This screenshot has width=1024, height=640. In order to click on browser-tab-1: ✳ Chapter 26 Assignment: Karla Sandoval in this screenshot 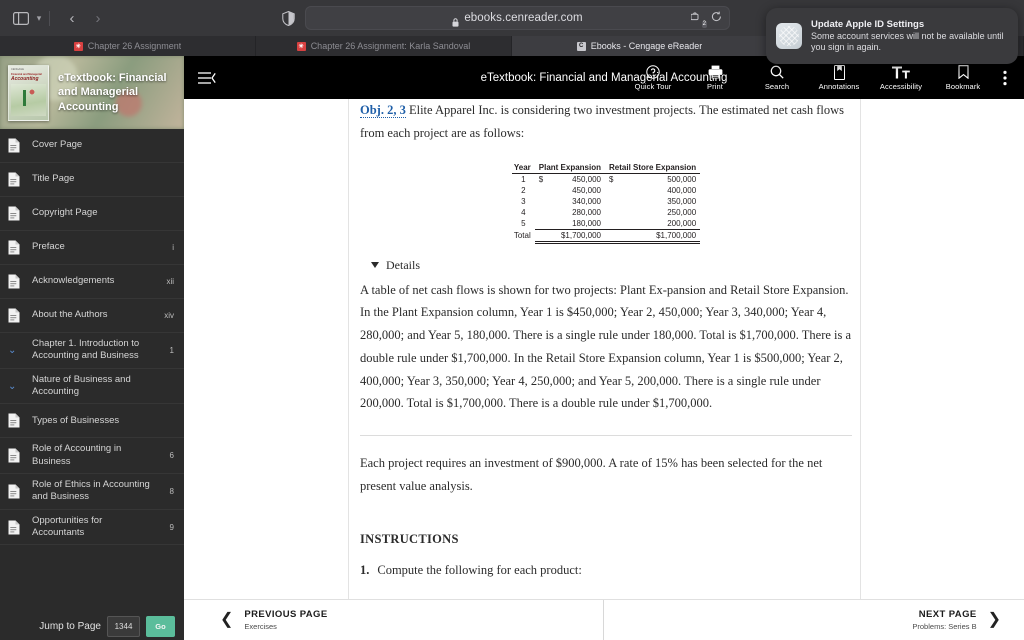, I will do `click(384, 46)`.